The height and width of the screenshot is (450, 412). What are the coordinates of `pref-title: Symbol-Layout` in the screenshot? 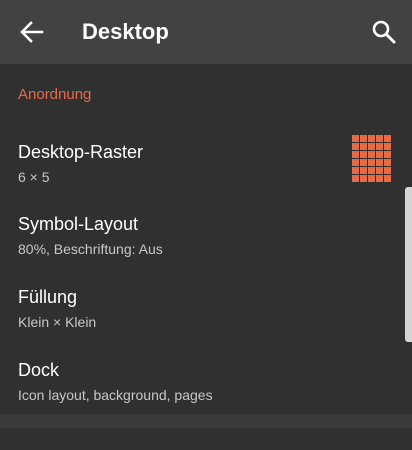 It's located at (78, 224).